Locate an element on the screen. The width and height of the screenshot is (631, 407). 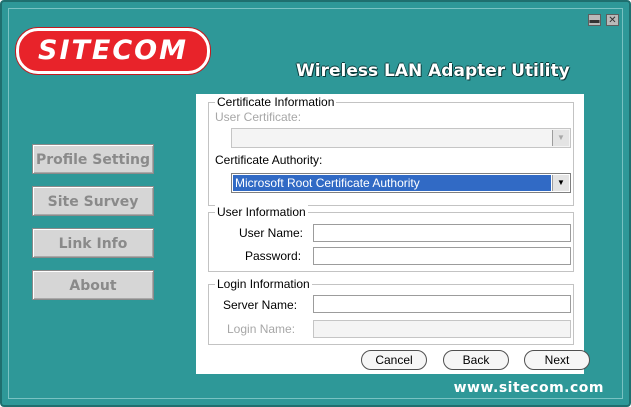
password-label: Password: is located at coordinates (273, 256).